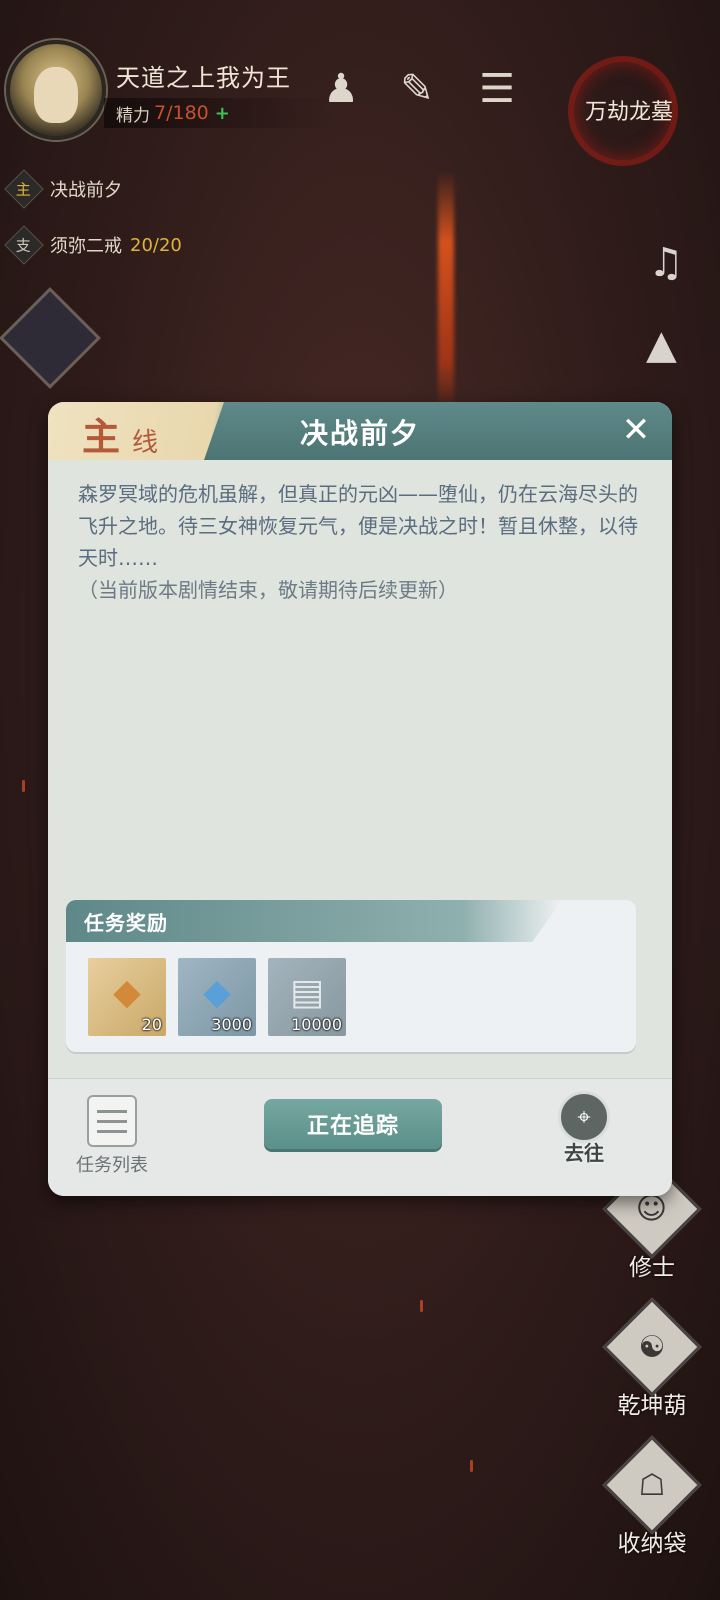  What do you see at coordinates (181, 113) in the screenshot?
I see `energy-value: 7/180` at bounding box center [181, 113].